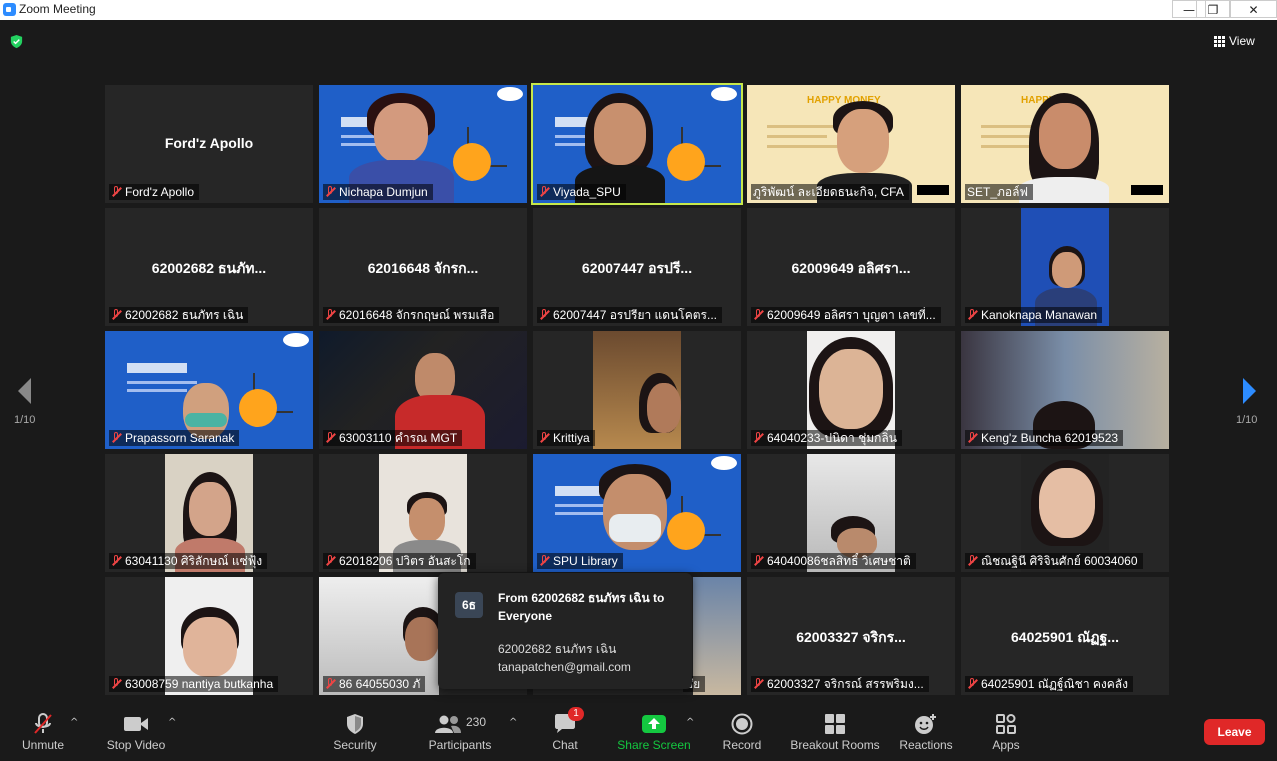 The image size is (1277, 761). What do you see at coordinates (43, 723) in the screenshot?
I see `muted-microphone-icon` at bounding box center [43, 723].